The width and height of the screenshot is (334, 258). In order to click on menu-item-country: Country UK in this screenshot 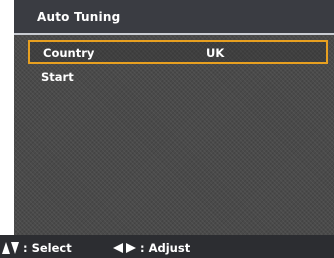, I will do `click(178, 52)`.